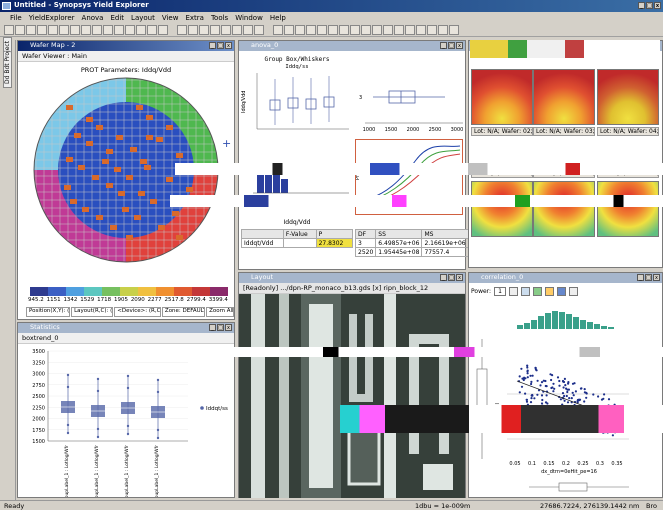  What do you see at coordinates (573, 291) in the screenshot?
I see `export-icon` at bounding box center [573, 291].